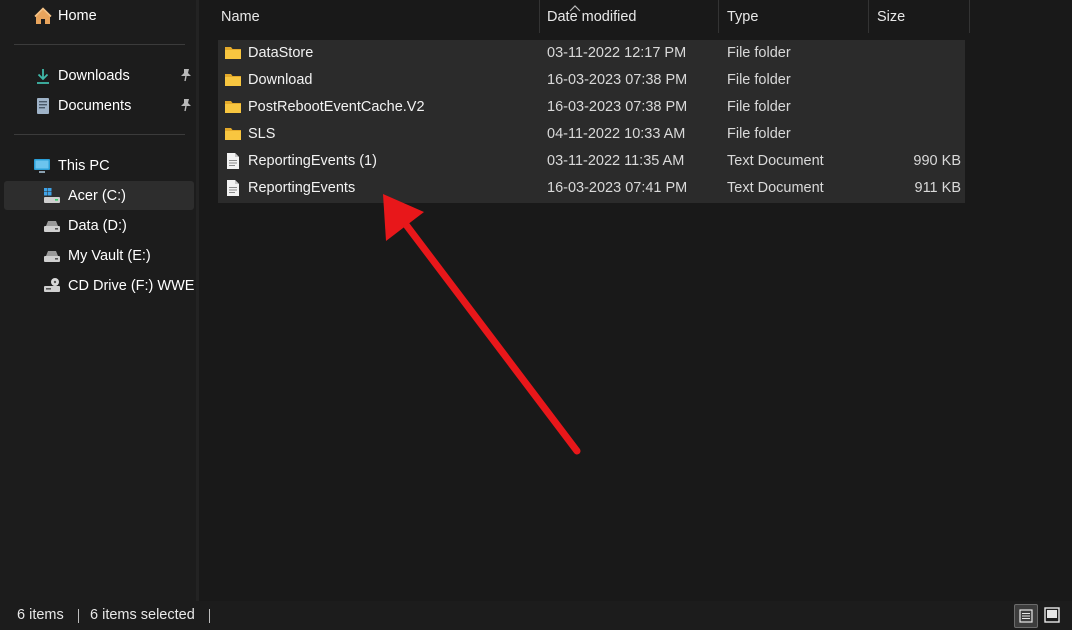 Image resolution: width=1072 pixels, height=630 pixels. I want to click on sidebar-item-label: My Vault (E:), so click(109, 255).